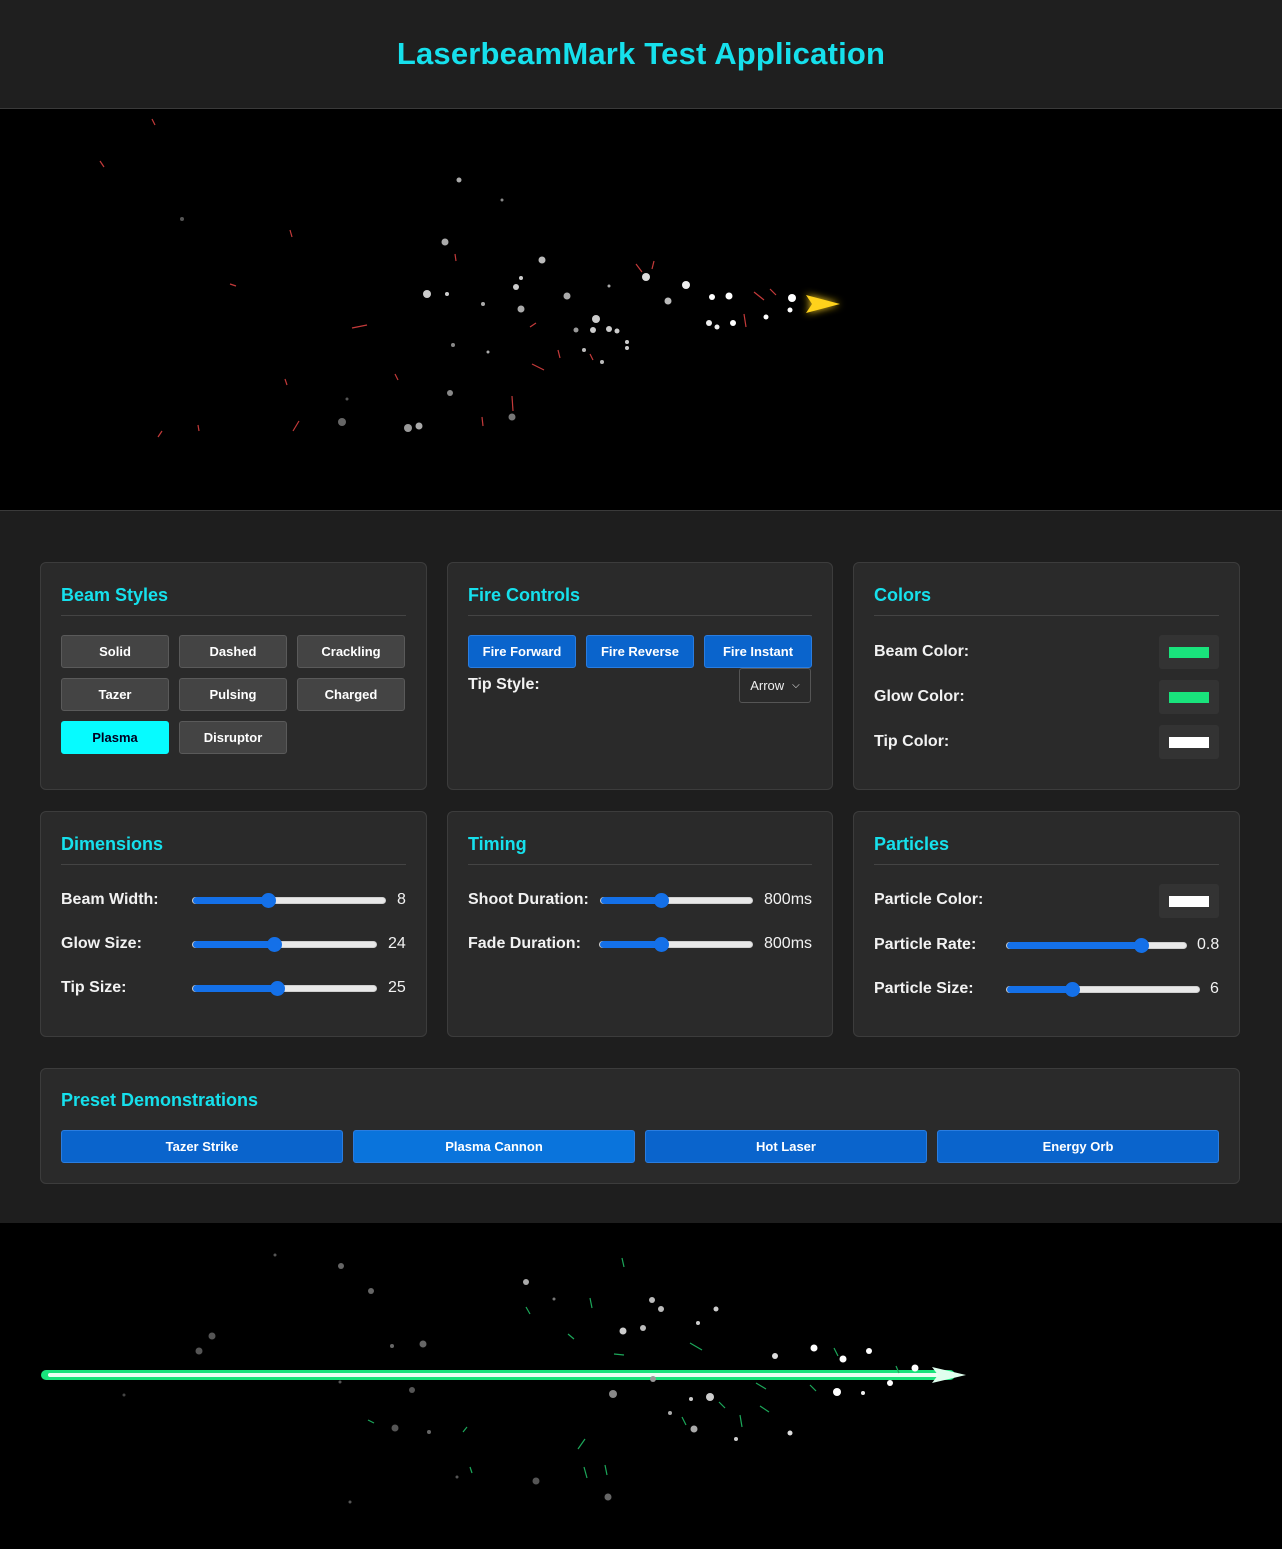 Image resolution: width=1282 pixels, height=1549 pixels. I want to click on shoot-duration-label: Shoot Duration:, so click(528, 899).